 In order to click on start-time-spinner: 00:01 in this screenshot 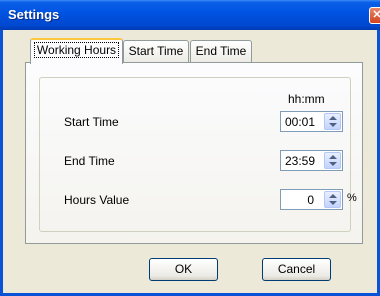, I will do `click(311, 121)`.